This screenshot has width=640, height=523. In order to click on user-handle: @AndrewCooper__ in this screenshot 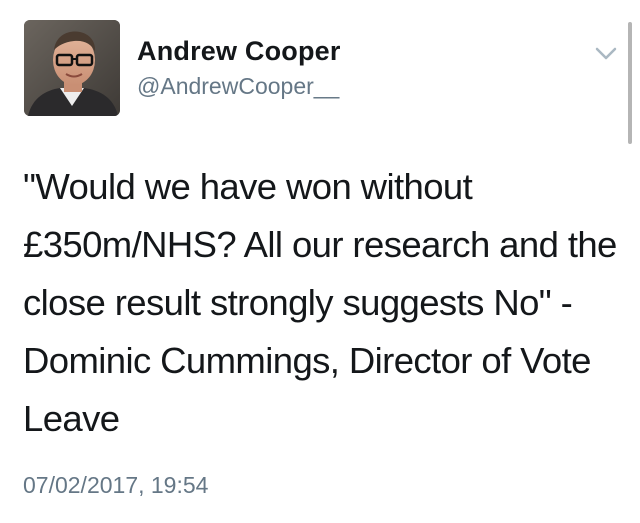, I will do `click(238, 86)`.